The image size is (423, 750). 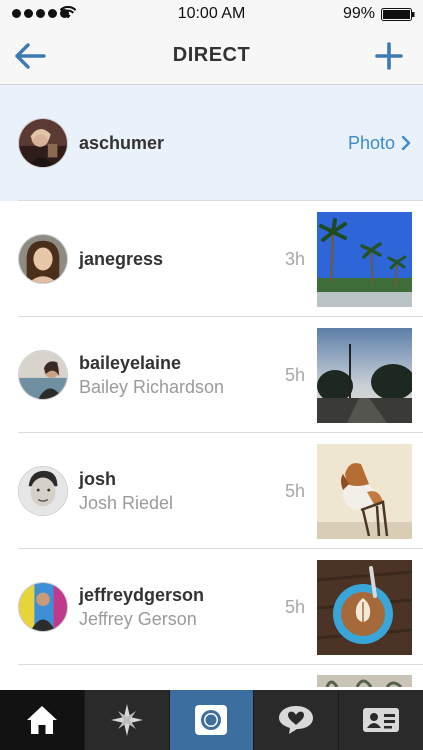 What do you see at coordinates (358, 13) in the screenshot?
I see `battery-percentage: 99%` at bounding box center [358, 13].